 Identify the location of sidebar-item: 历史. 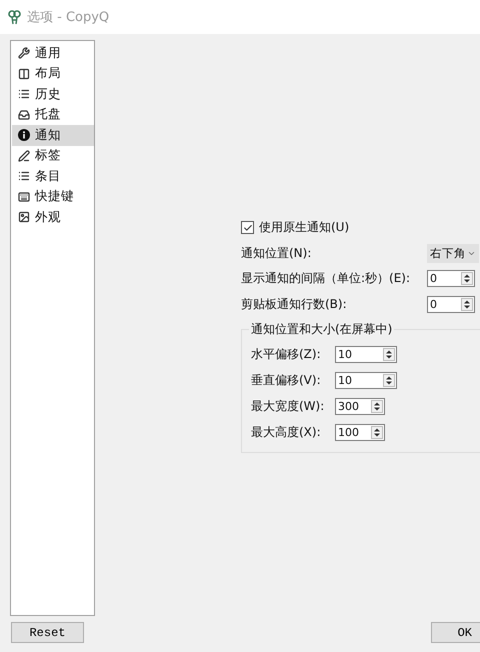
(53, 94).